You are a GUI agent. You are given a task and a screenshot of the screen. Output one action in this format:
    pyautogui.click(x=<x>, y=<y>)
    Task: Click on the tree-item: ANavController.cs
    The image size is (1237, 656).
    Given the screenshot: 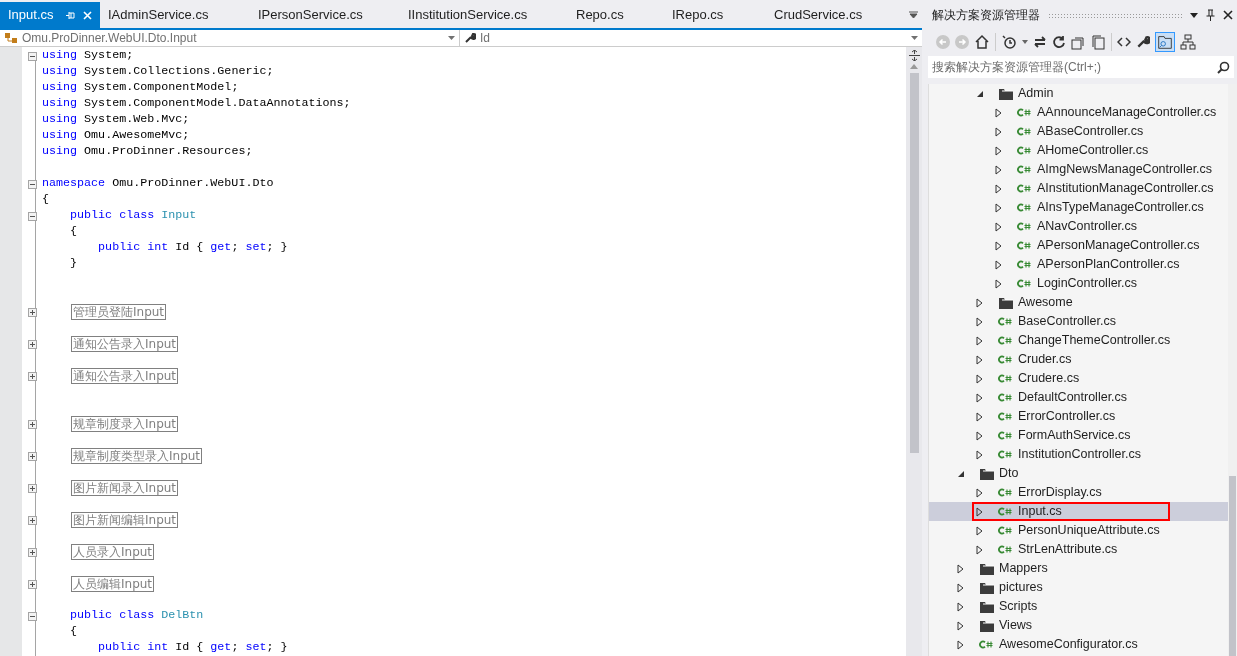 What is the action you would take?
    pyautogui.click(x=1078, y=226)
    